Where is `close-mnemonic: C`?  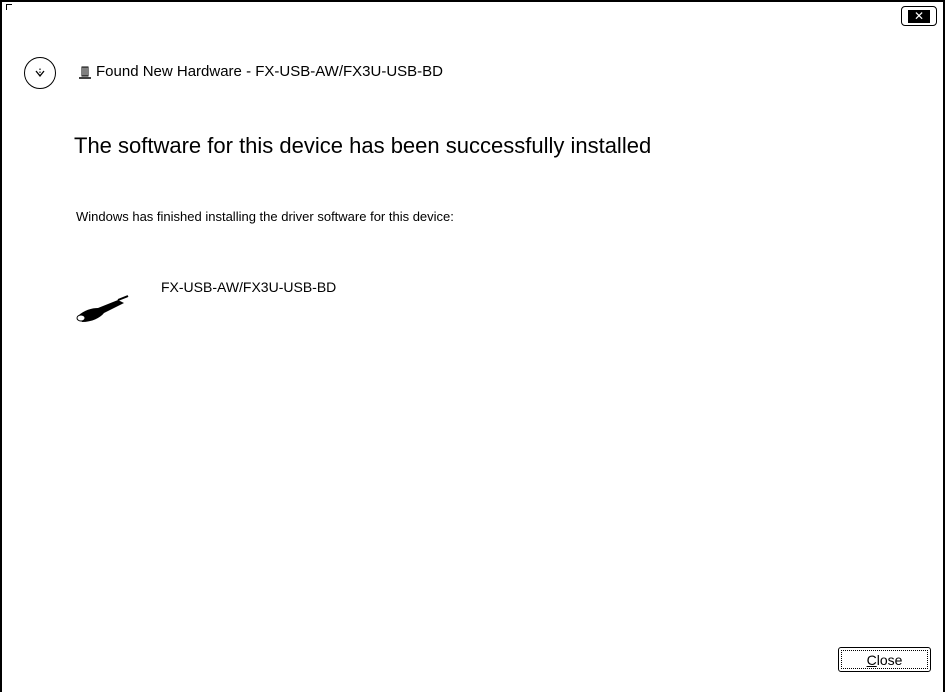
close-mnemonic: C is located at coordinates (871, 659).